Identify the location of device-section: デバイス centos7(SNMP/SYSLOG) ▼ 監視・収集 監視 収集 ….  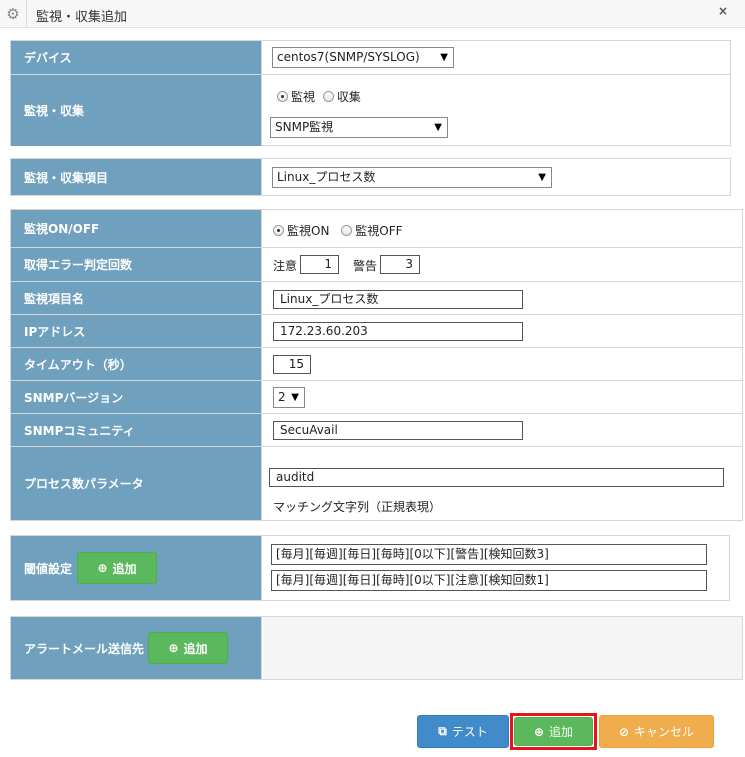
(370, 93).